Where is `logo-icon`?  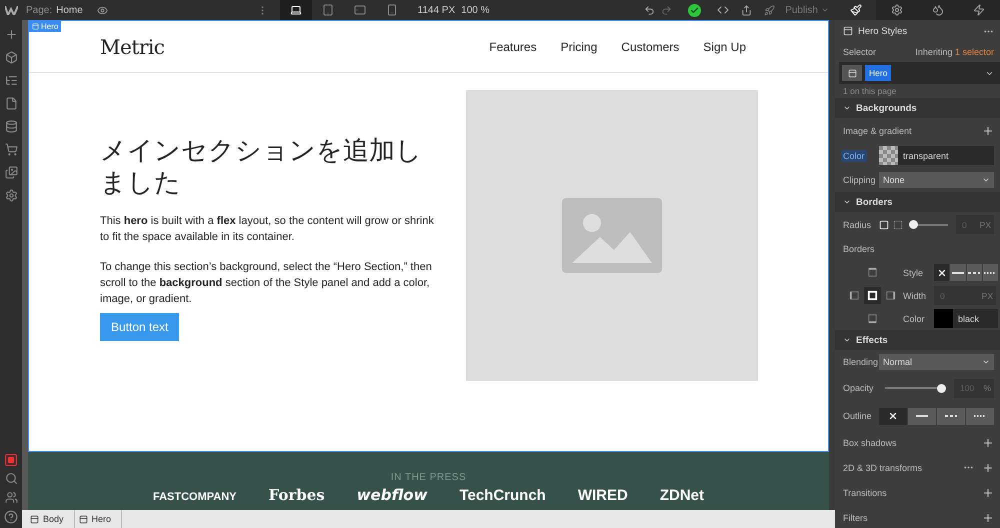 logo-icon is located at coordinates (11, 10).